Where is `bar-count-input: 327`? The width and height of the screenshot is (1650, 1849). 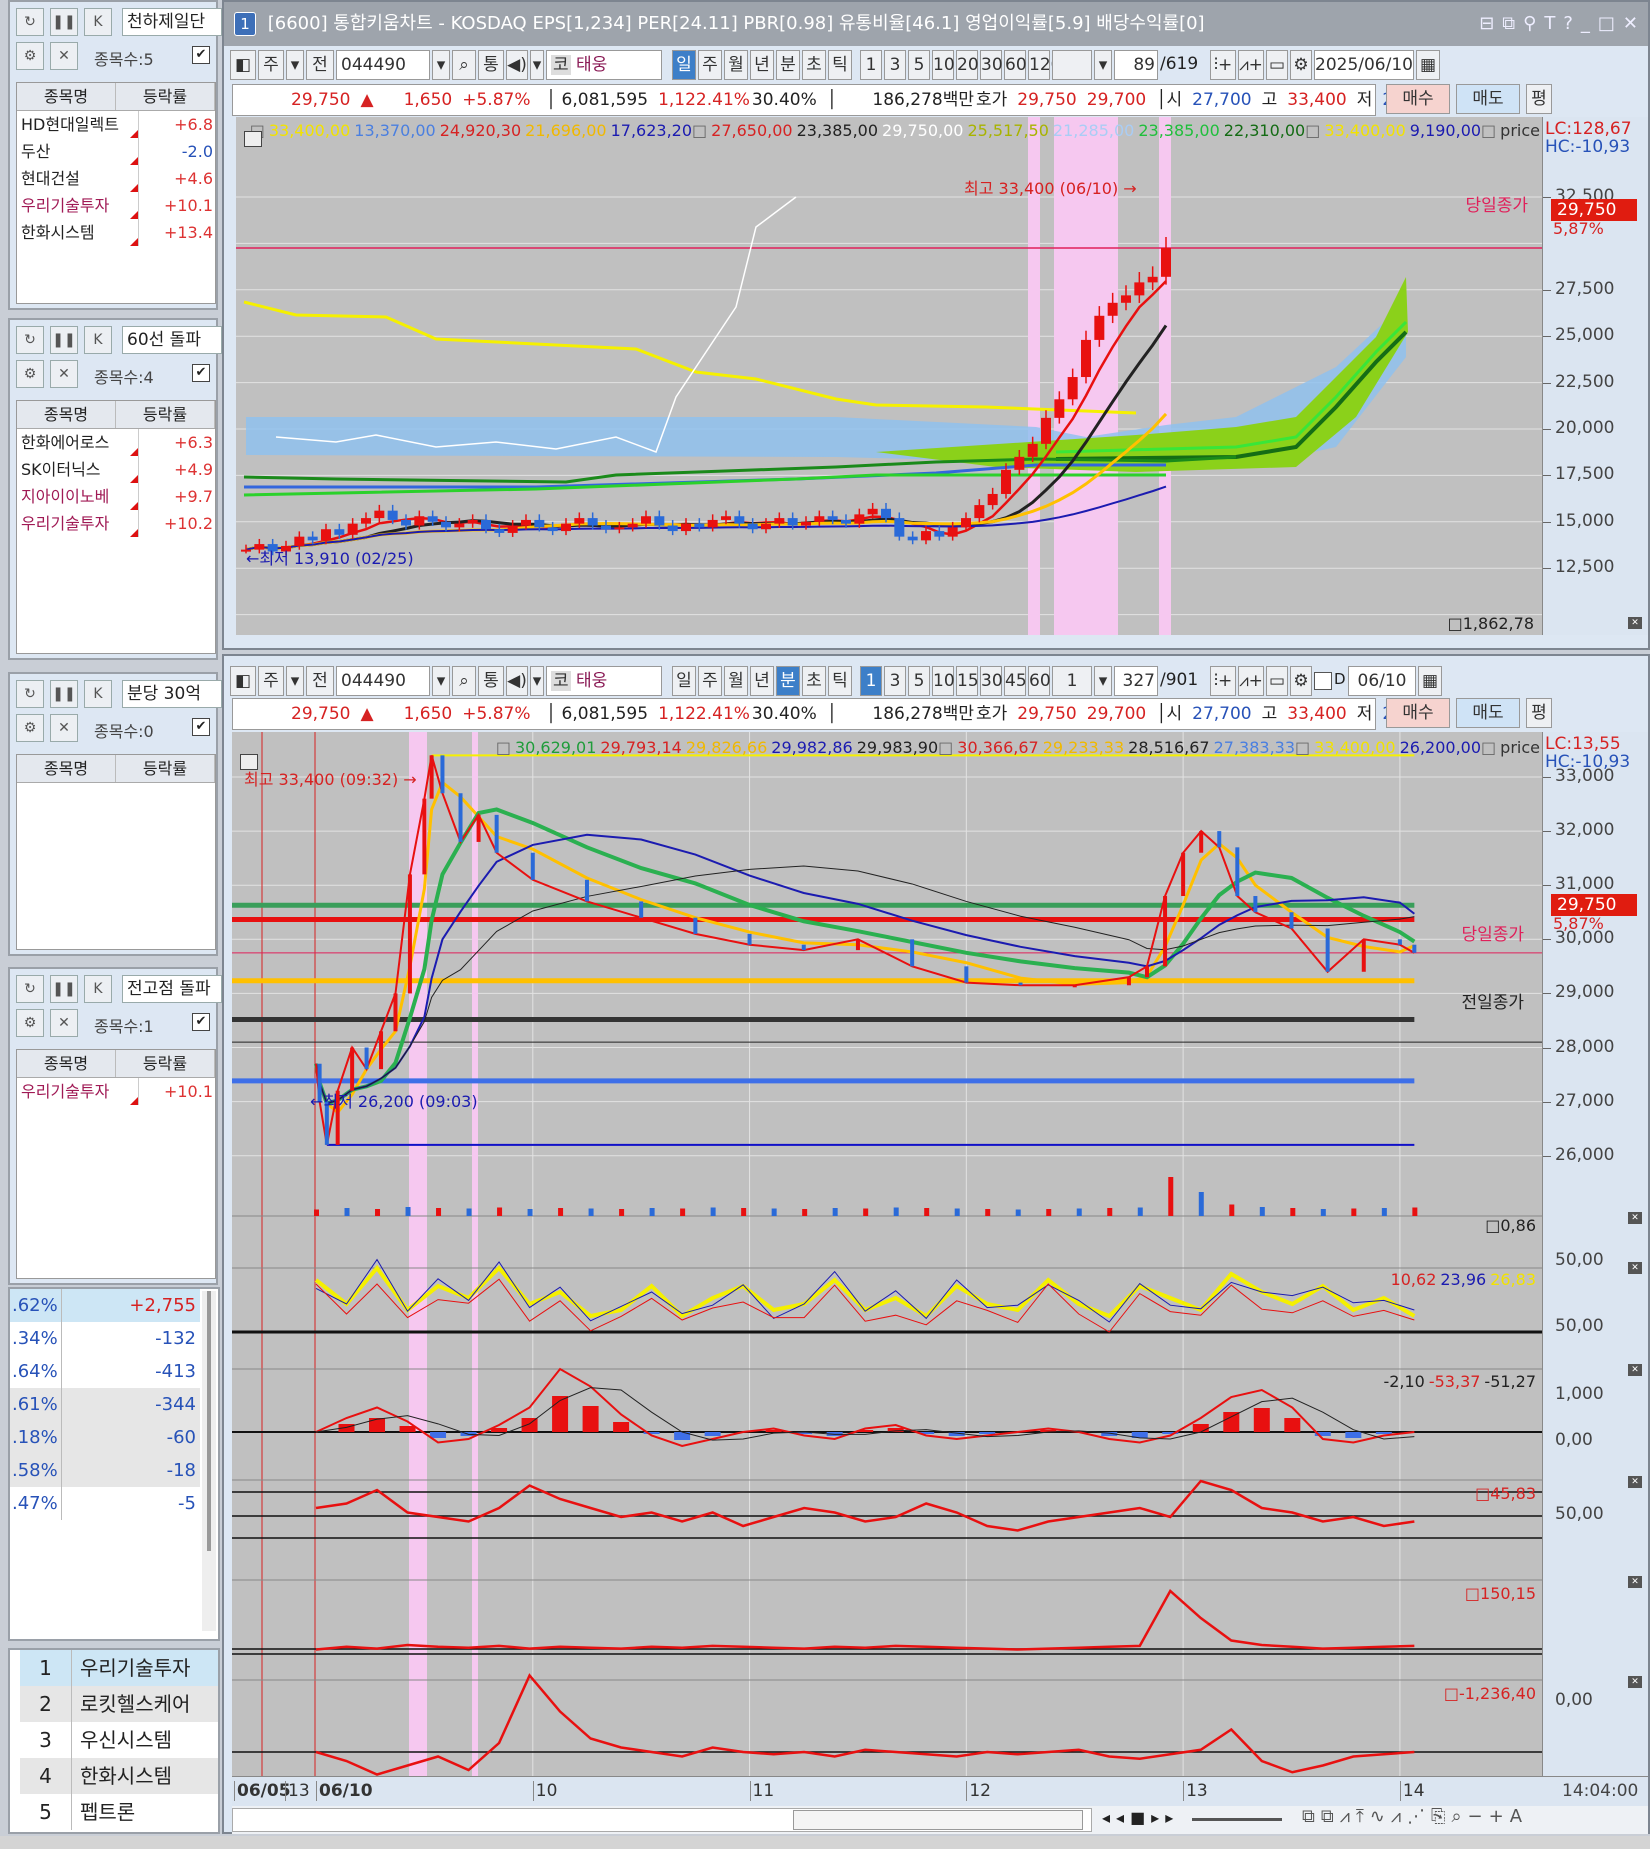 bar-count-input: 327 is located at coordinates (1136, 681).